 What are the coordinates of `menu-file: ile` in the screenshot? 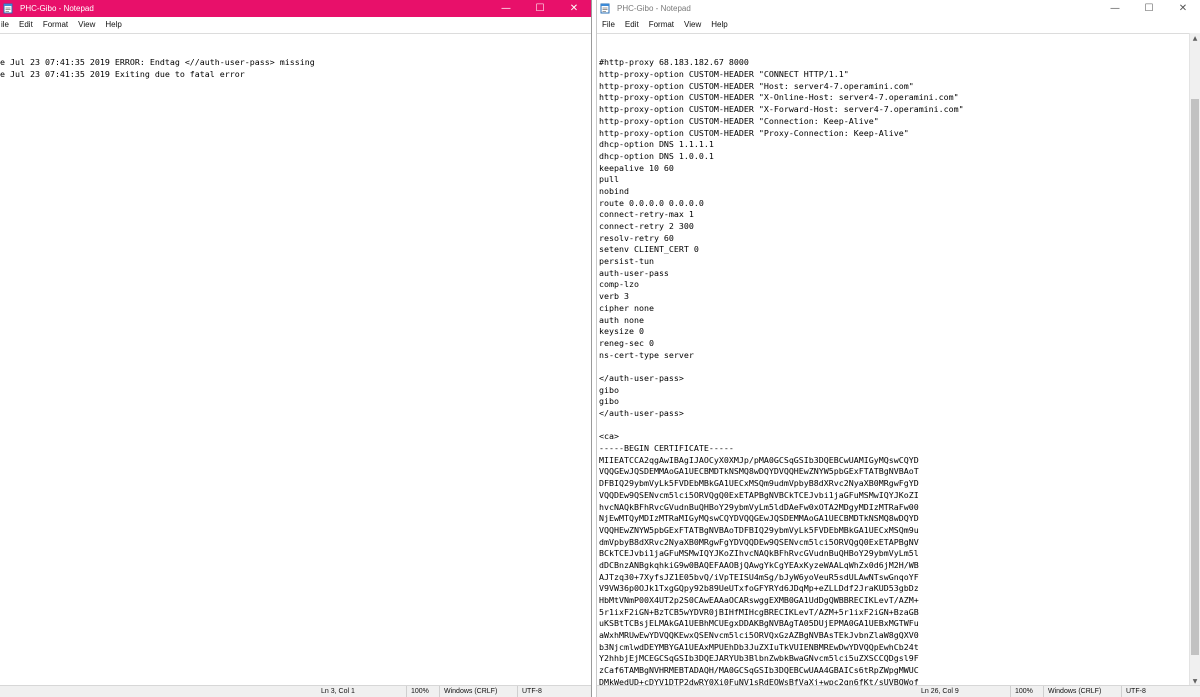 It's located at (7, 25).